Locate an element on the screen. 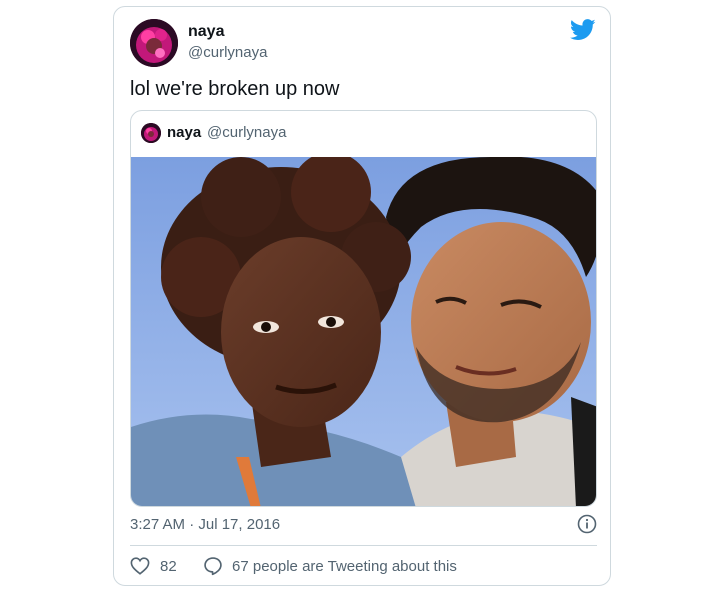 The image size is (728, 594). like-count: 82 is located at coordinates (168, 566).